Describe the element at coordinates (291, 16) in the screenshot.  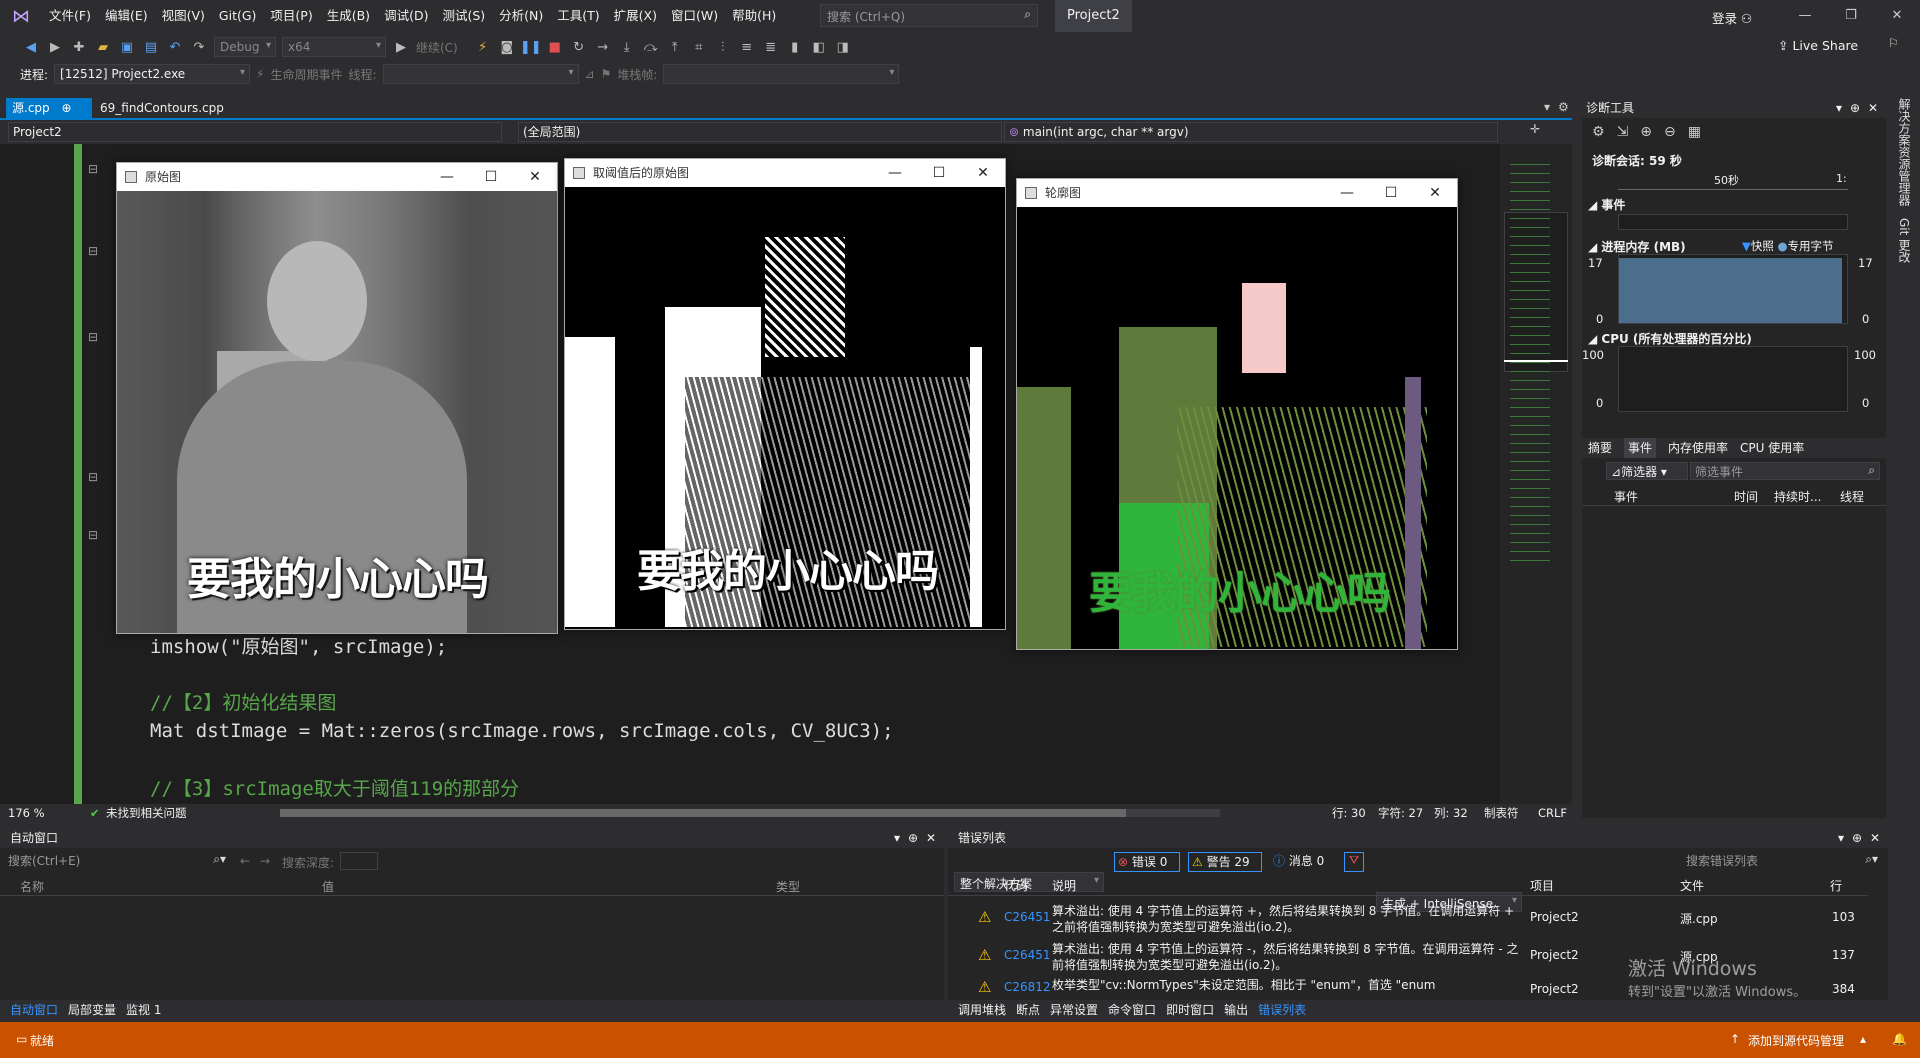
I see `menu-project: 项目(P)` at that location.